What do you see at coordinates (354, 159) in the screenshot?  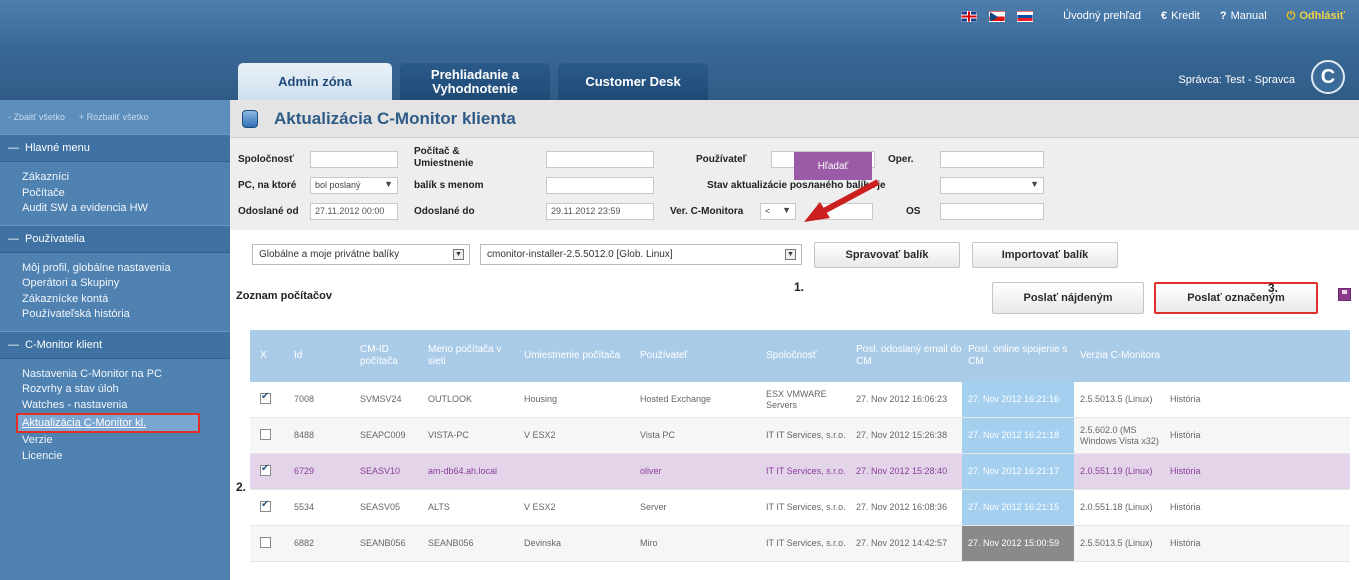 I see `company-input` at bounding box center [354, 159].